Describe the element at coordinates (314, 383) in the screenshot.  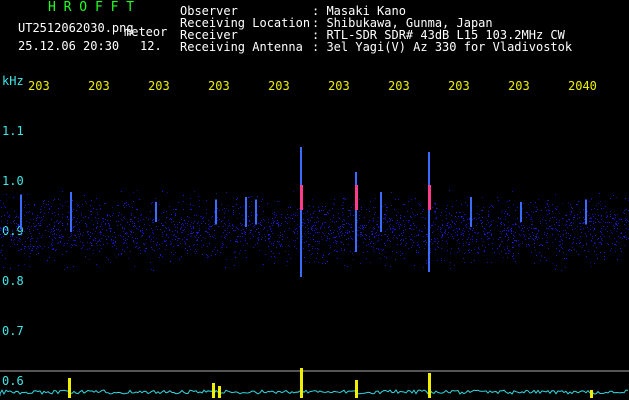
I see `signal-baseline` at that location.